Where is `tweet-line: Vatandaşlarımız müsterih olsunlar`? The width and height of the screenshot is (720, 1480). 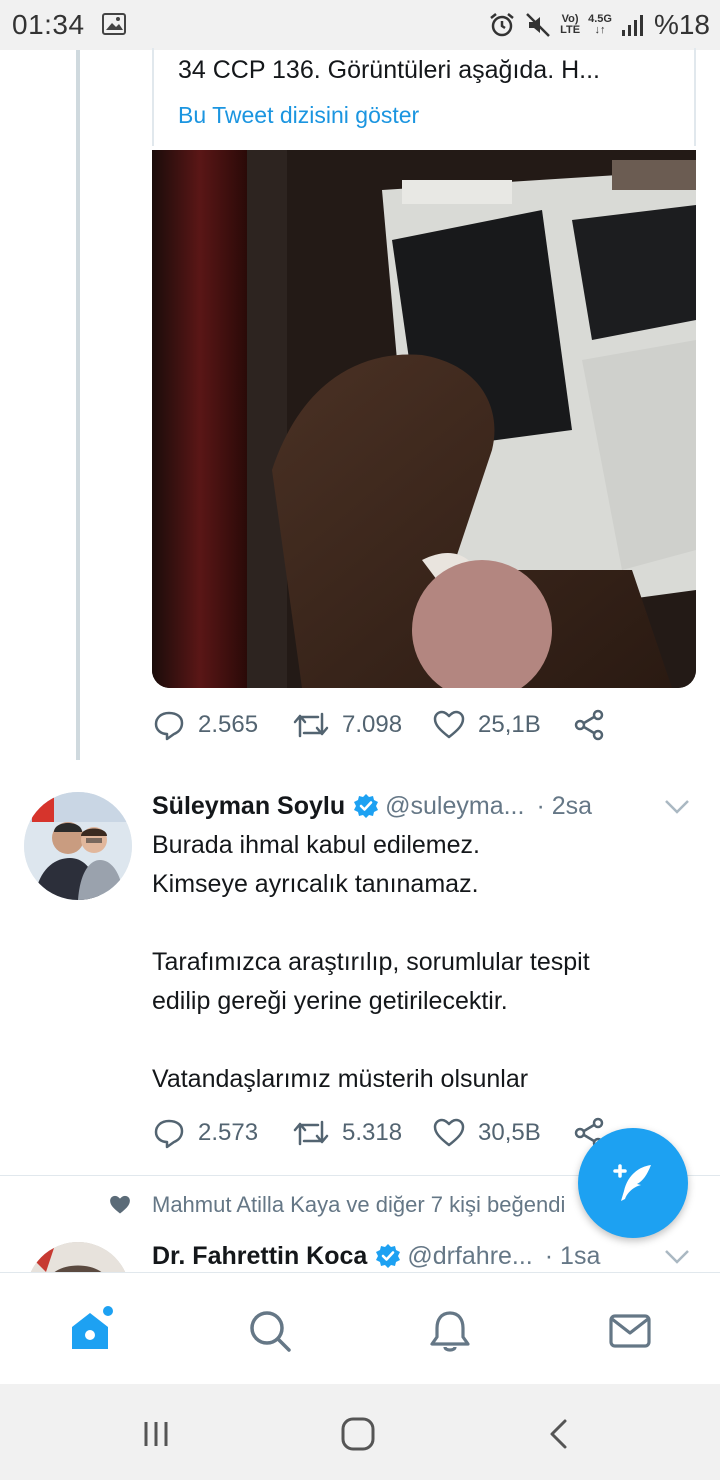 tweet-line: Vatandaşlarımız müsterih olsunlar is located at coordinates (340, 1079).